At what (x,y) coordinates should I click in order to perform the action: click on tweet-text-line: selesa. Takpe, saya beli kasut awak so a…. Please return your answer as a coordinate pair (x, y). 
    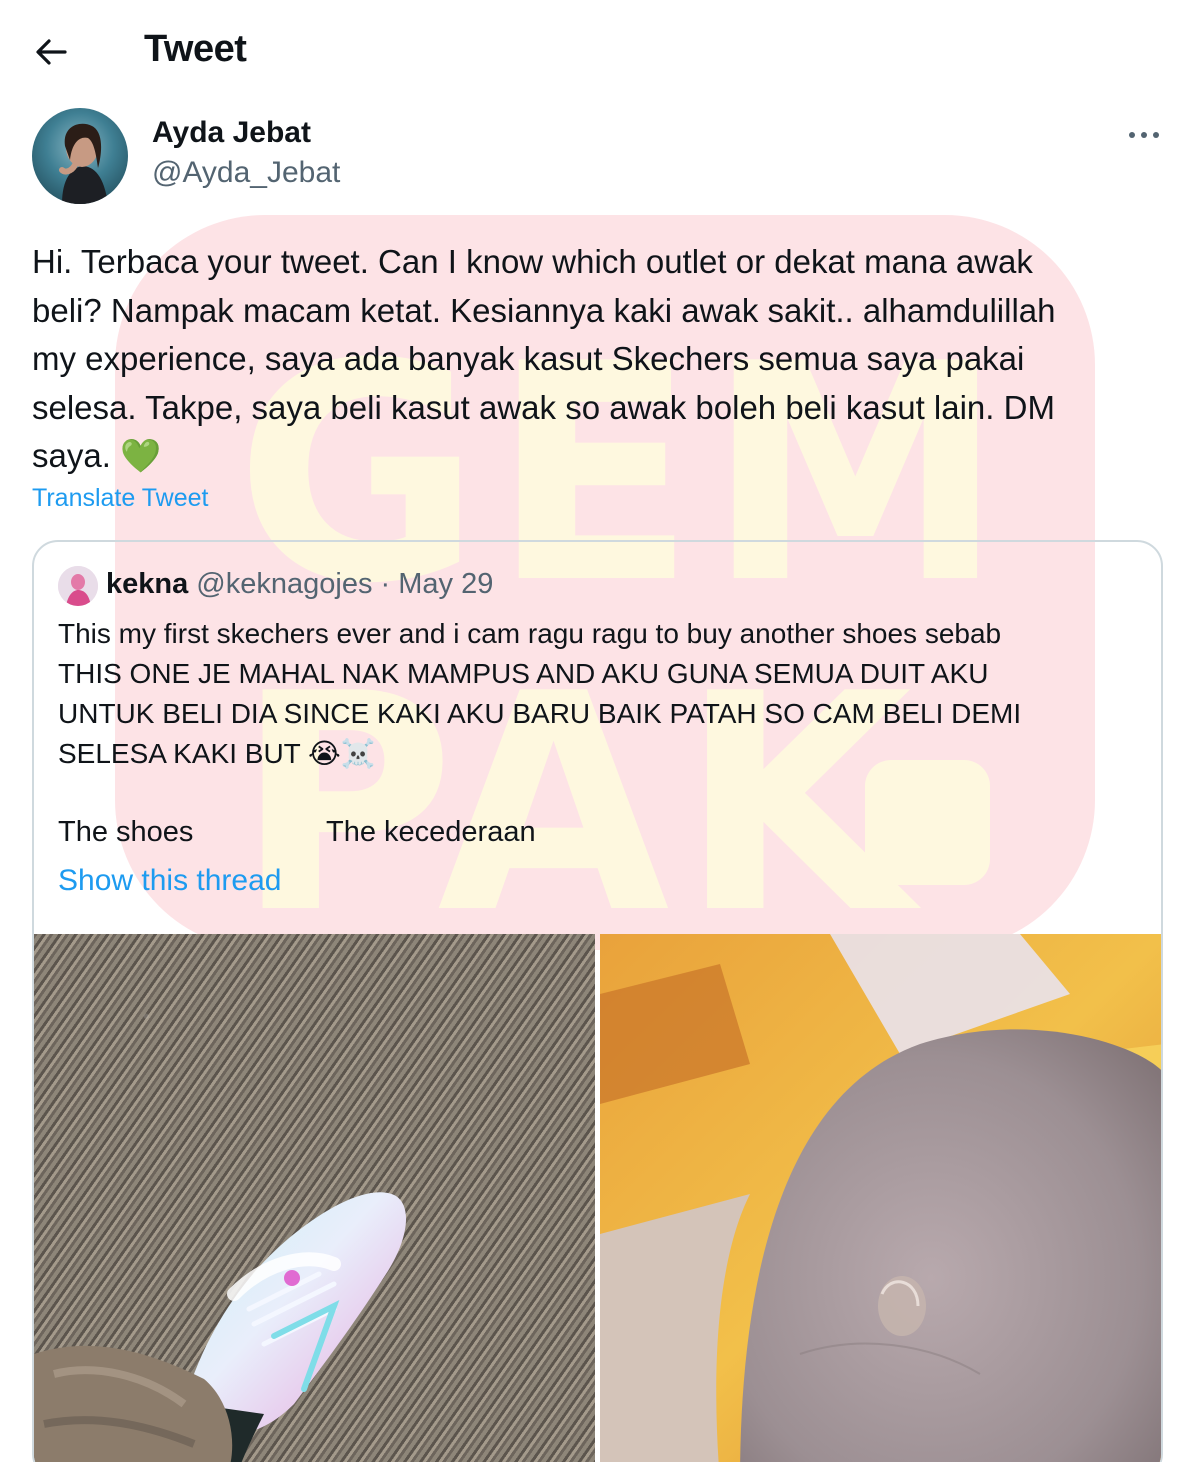
    Looking at the image, I should click on (543, 407).